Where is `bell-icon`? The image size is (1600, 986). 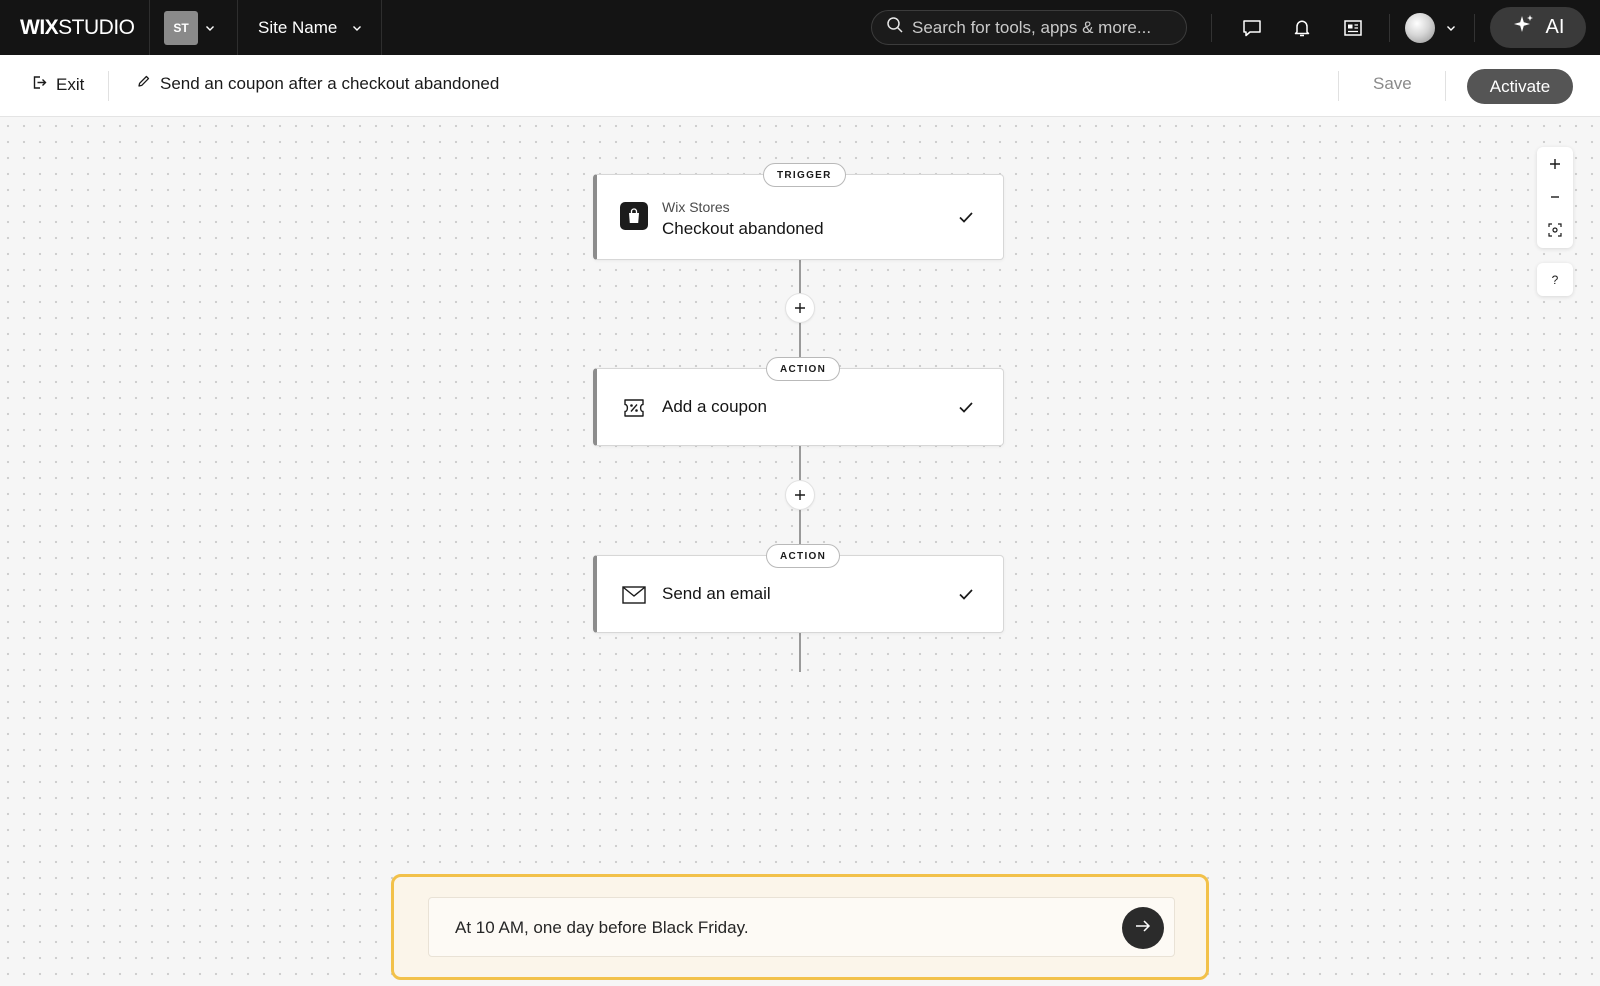 bell-icon is located at coordinates (1302, 28).